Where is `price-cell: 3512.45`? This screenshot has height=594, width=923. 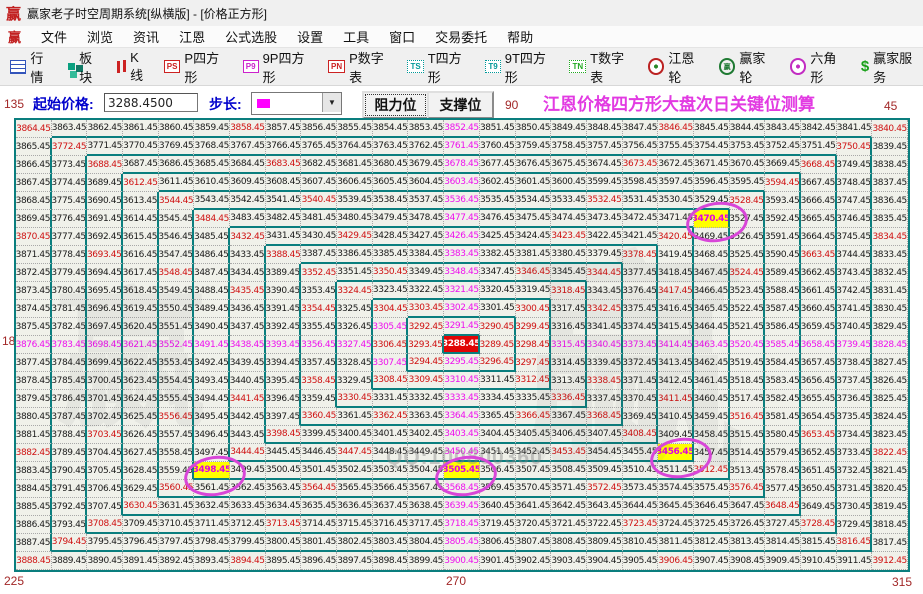
price-cell: 3512.45 is located at coordinates (711, 471).